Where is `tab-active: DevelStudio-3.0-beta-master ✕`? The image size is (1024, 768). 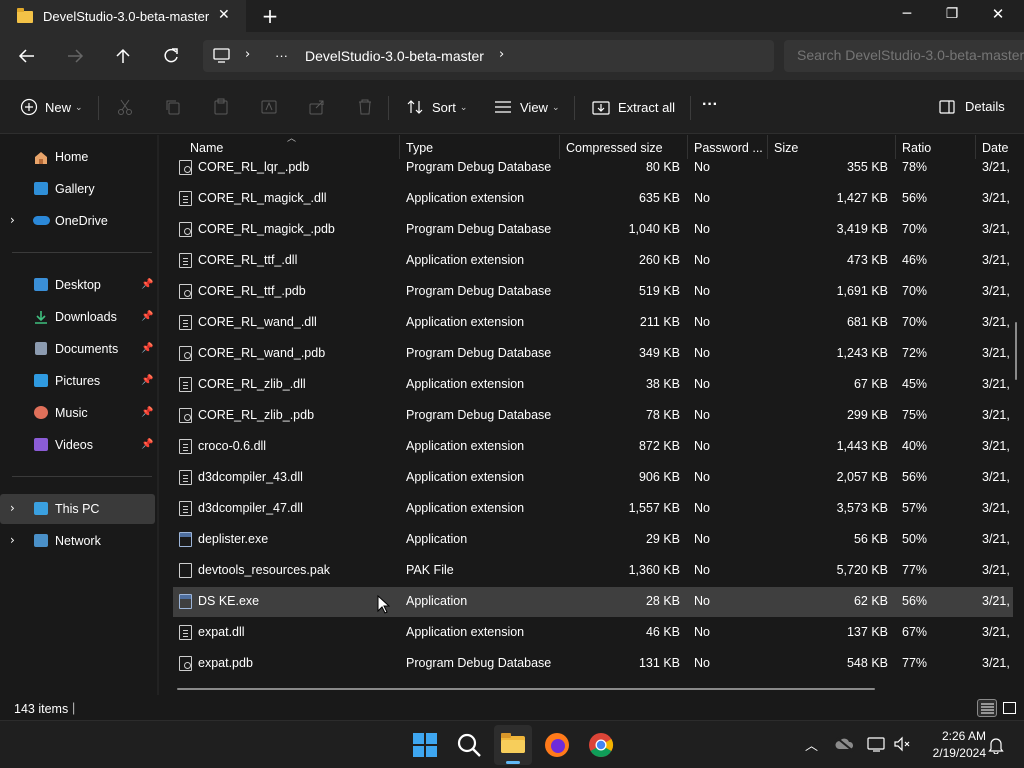 tab-active: DevelStudio-3.0-beta-master ✕ is located at coordinates (123, 16).